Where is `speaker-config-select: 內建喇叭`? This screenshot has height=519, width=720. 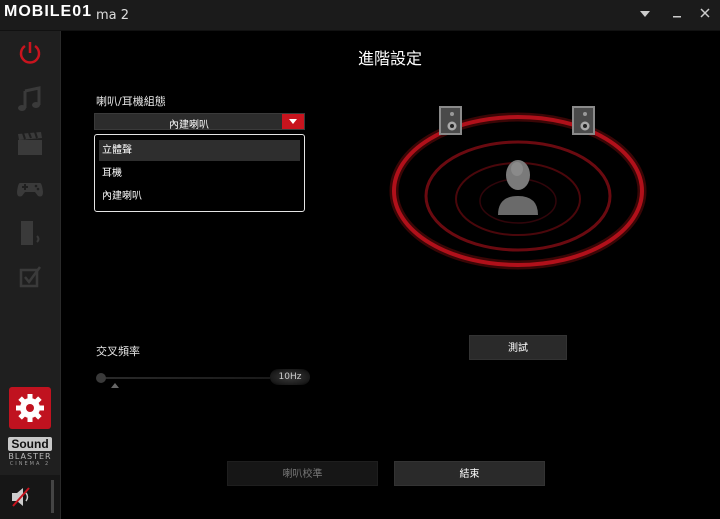 speaker-config-select: 內建喇叭 is located at coordinates (199, 122).